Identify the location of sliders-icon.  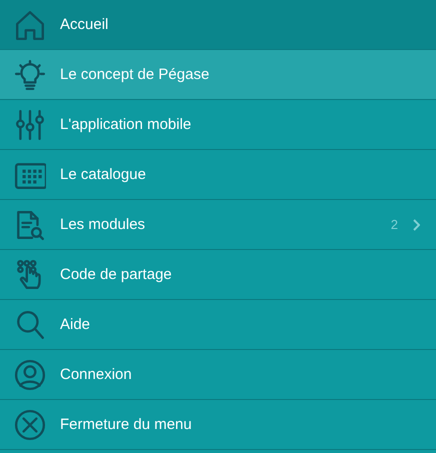
(30, 124).